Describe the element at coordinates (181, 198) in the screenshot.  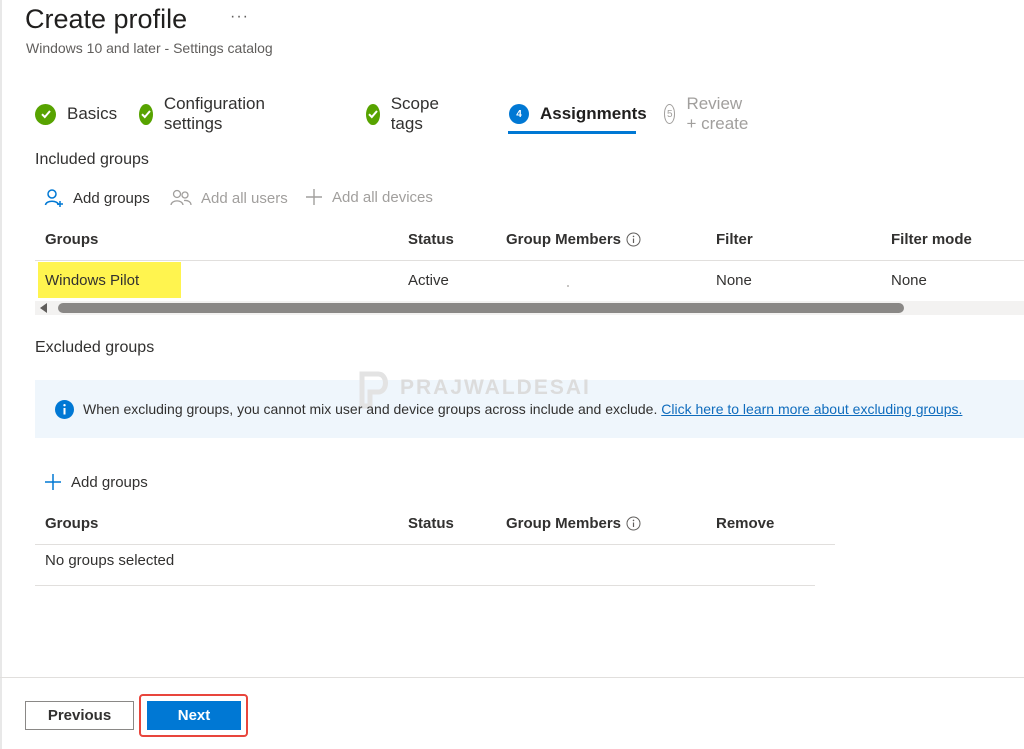
I see `people-icon` at that location.